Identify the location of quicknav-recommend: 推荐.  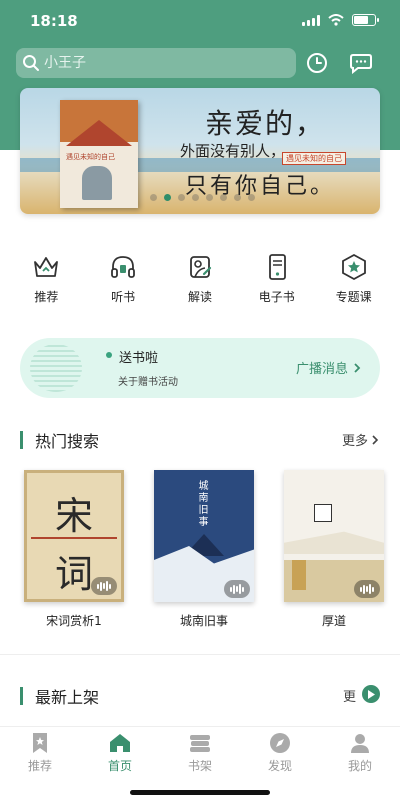
(46, 282).